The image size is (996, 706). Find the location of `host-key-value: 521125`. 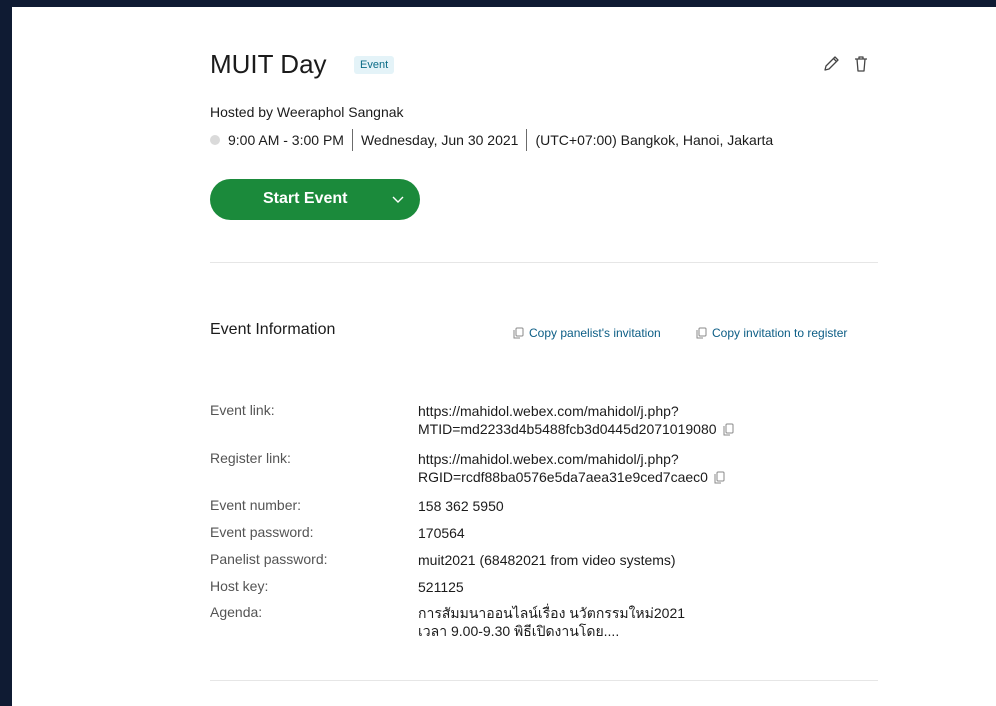

host-key-value: 521125 is located at coordinates (441, 587).